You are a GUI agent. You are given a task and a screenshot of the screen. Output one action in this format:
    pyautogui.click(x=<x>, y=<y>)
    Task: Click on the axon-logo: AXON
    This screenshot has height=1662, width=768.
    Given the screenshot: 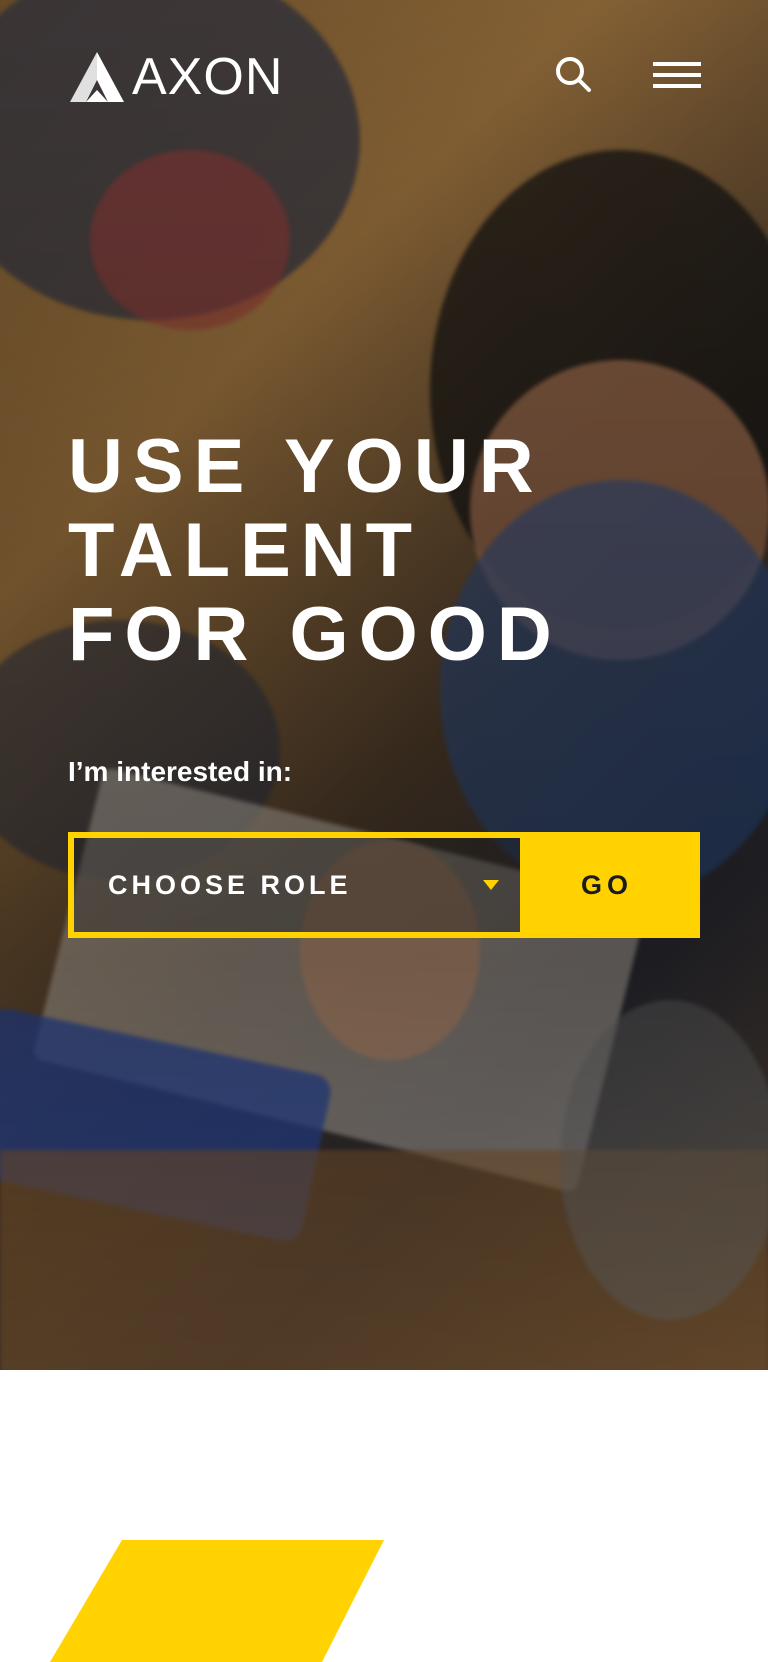 What is the action you would take?
    pyautogui.click(x=175, y=77)
    